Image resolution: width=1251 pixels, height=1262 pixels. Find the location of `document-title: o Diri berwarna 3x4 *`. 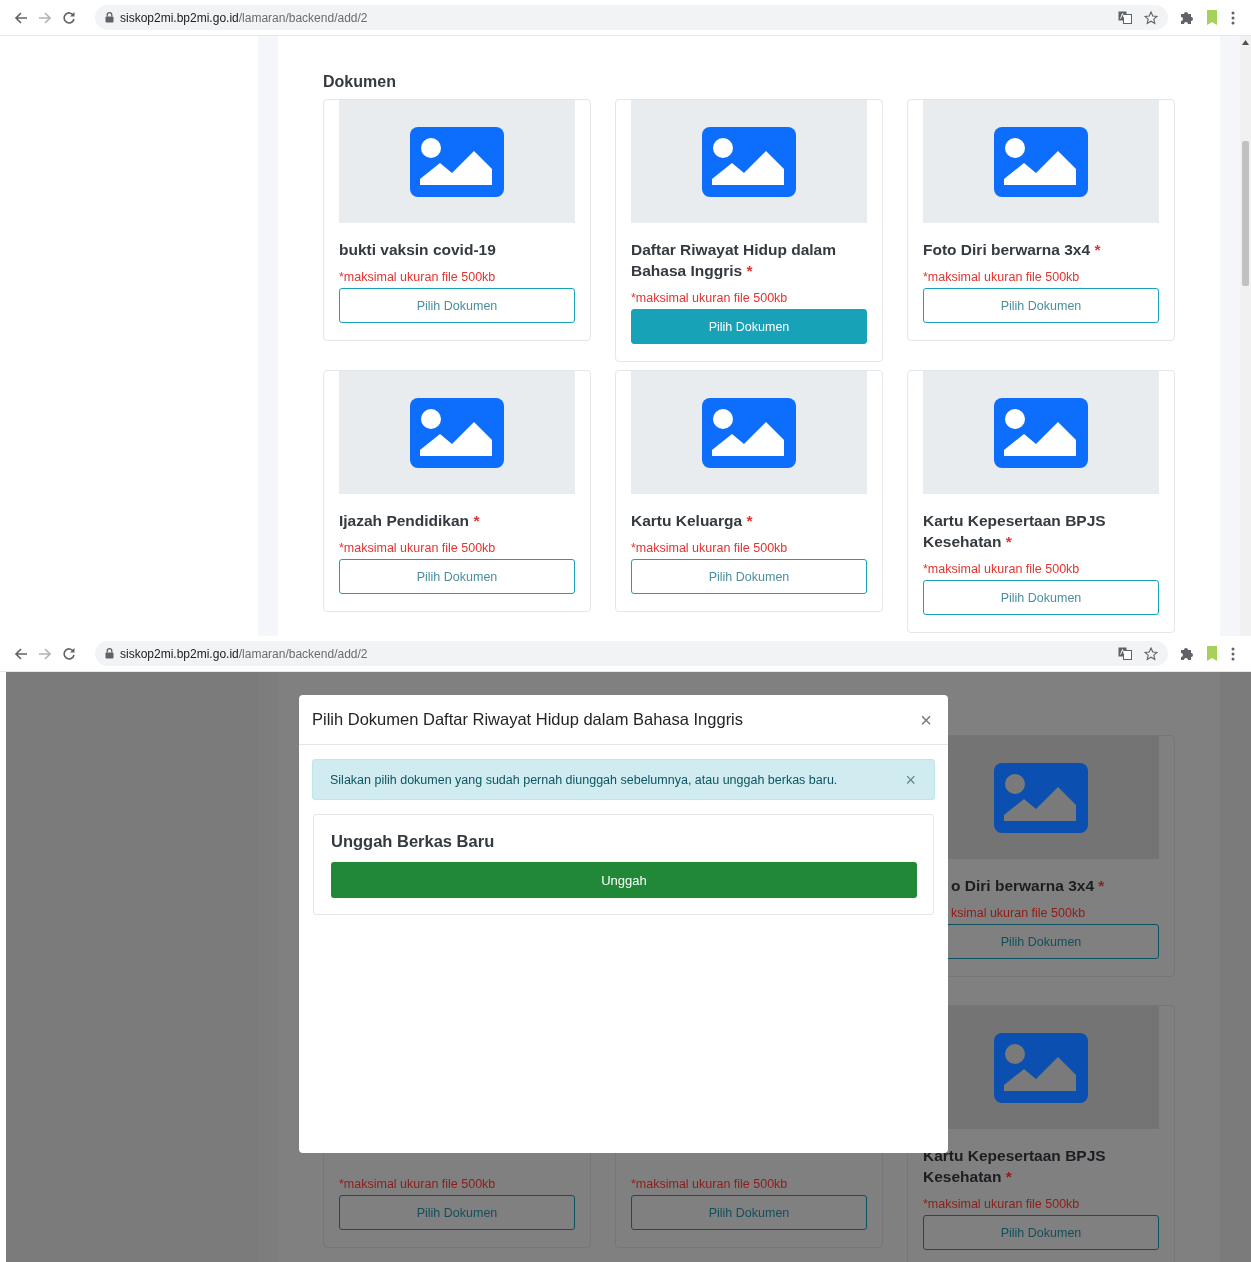

document-title: o Diri berwarna 3x4 * is located at coordinates (1028, 886).